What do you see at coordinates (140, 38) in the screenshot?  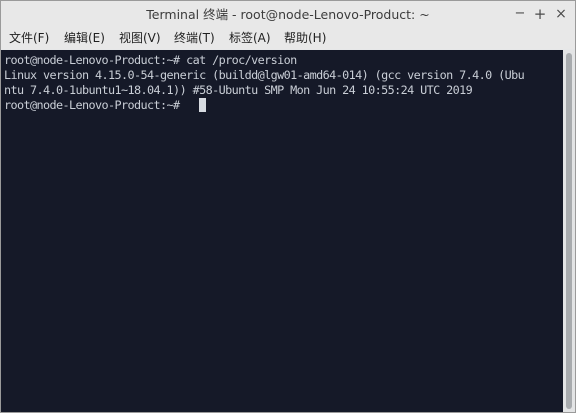 I see `menu-view: 视图(V)` at bounding box center [140, 38].